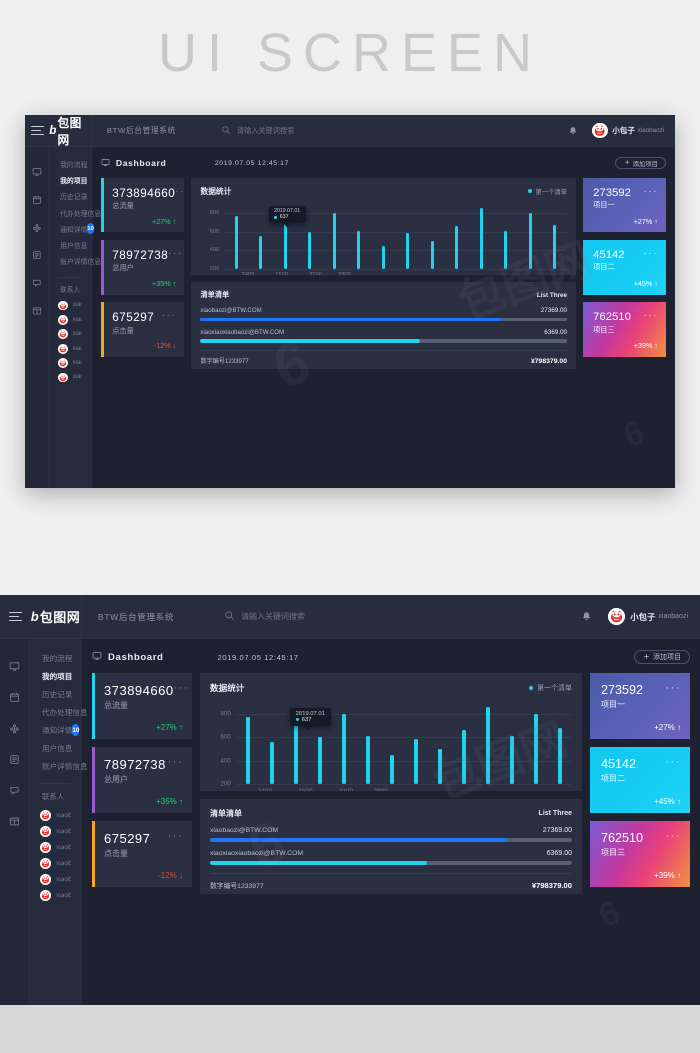  Describe the element at coordinates (55, 694) in the screenshot. I see `sidebar-item-3: 历史记录` at that location.